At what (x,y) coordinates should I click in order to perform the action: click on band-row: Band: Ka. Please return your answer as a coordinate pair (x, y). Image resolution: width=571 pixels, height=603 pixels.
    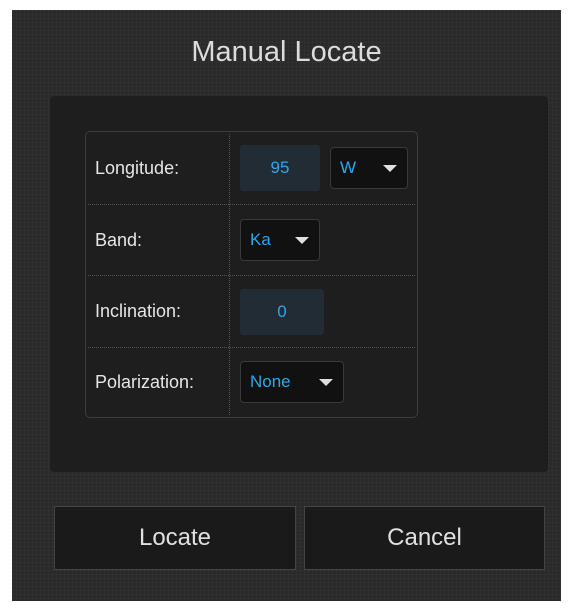
    Looking at the image, I should click on (251, 240).